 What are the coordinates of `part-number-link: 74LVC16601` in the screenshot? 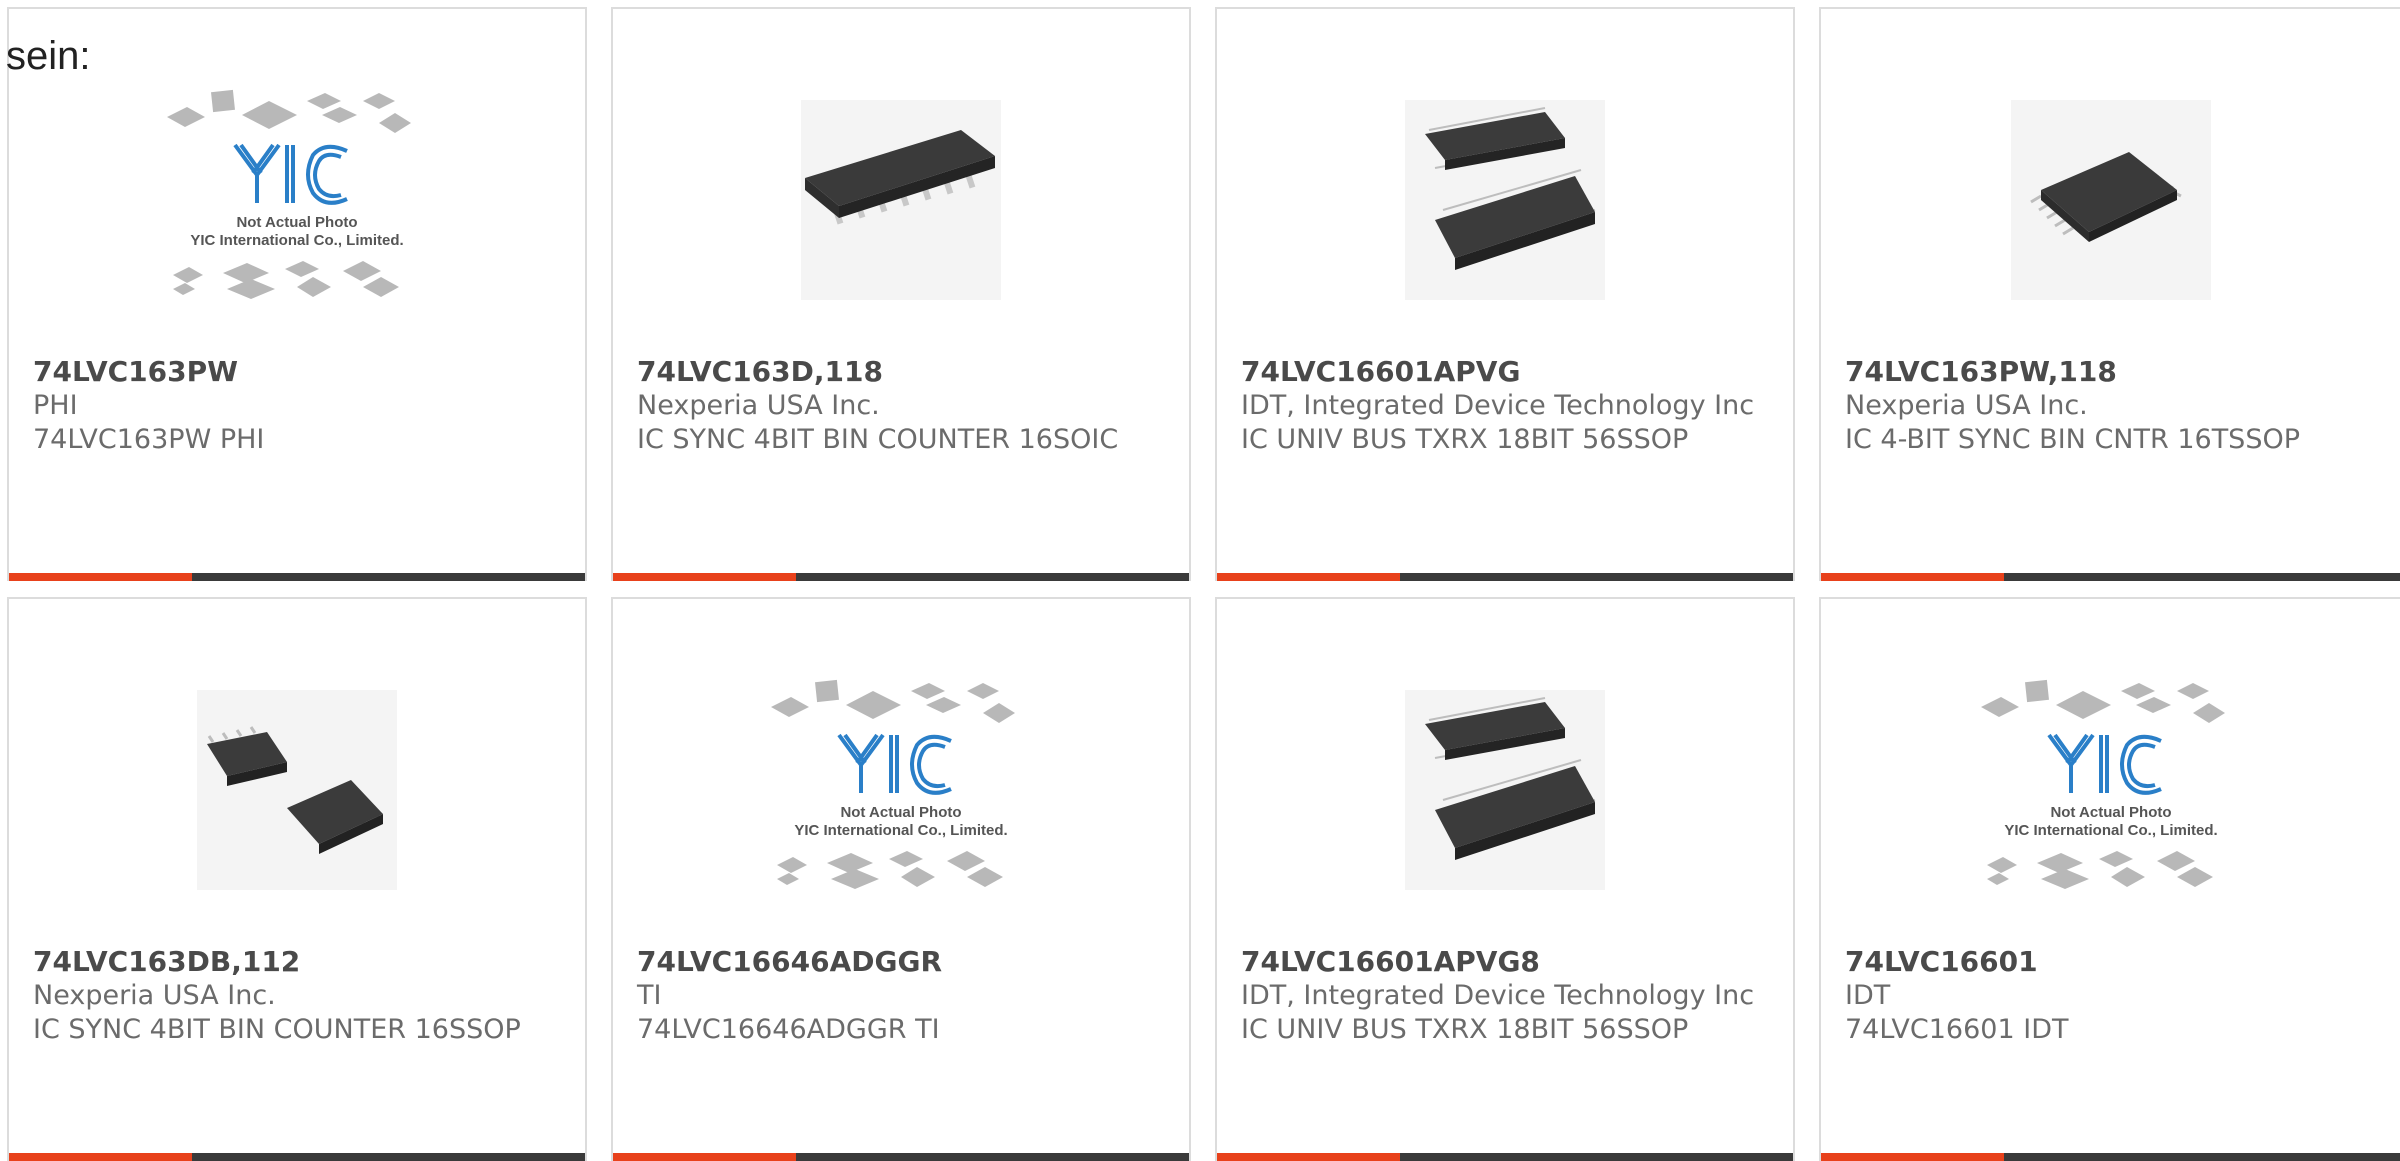 It's located at (2112, 962).